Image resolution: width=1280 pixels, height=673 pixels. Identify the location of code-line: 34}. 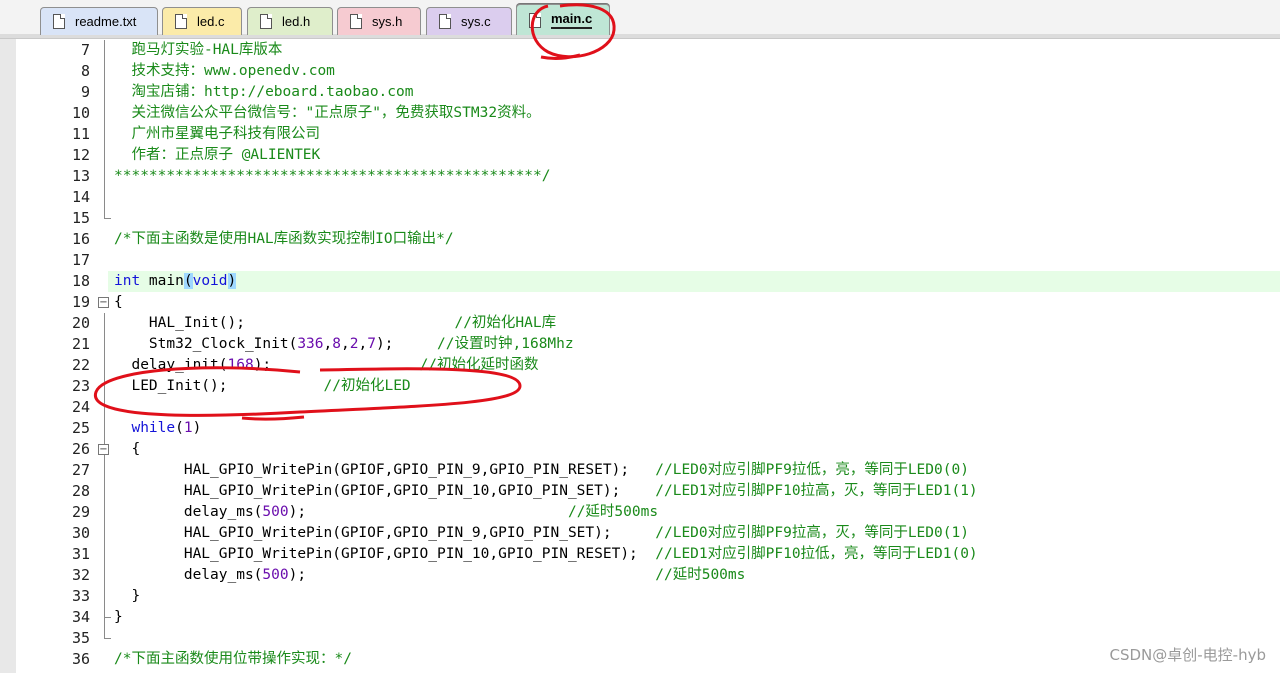
(640, 617).